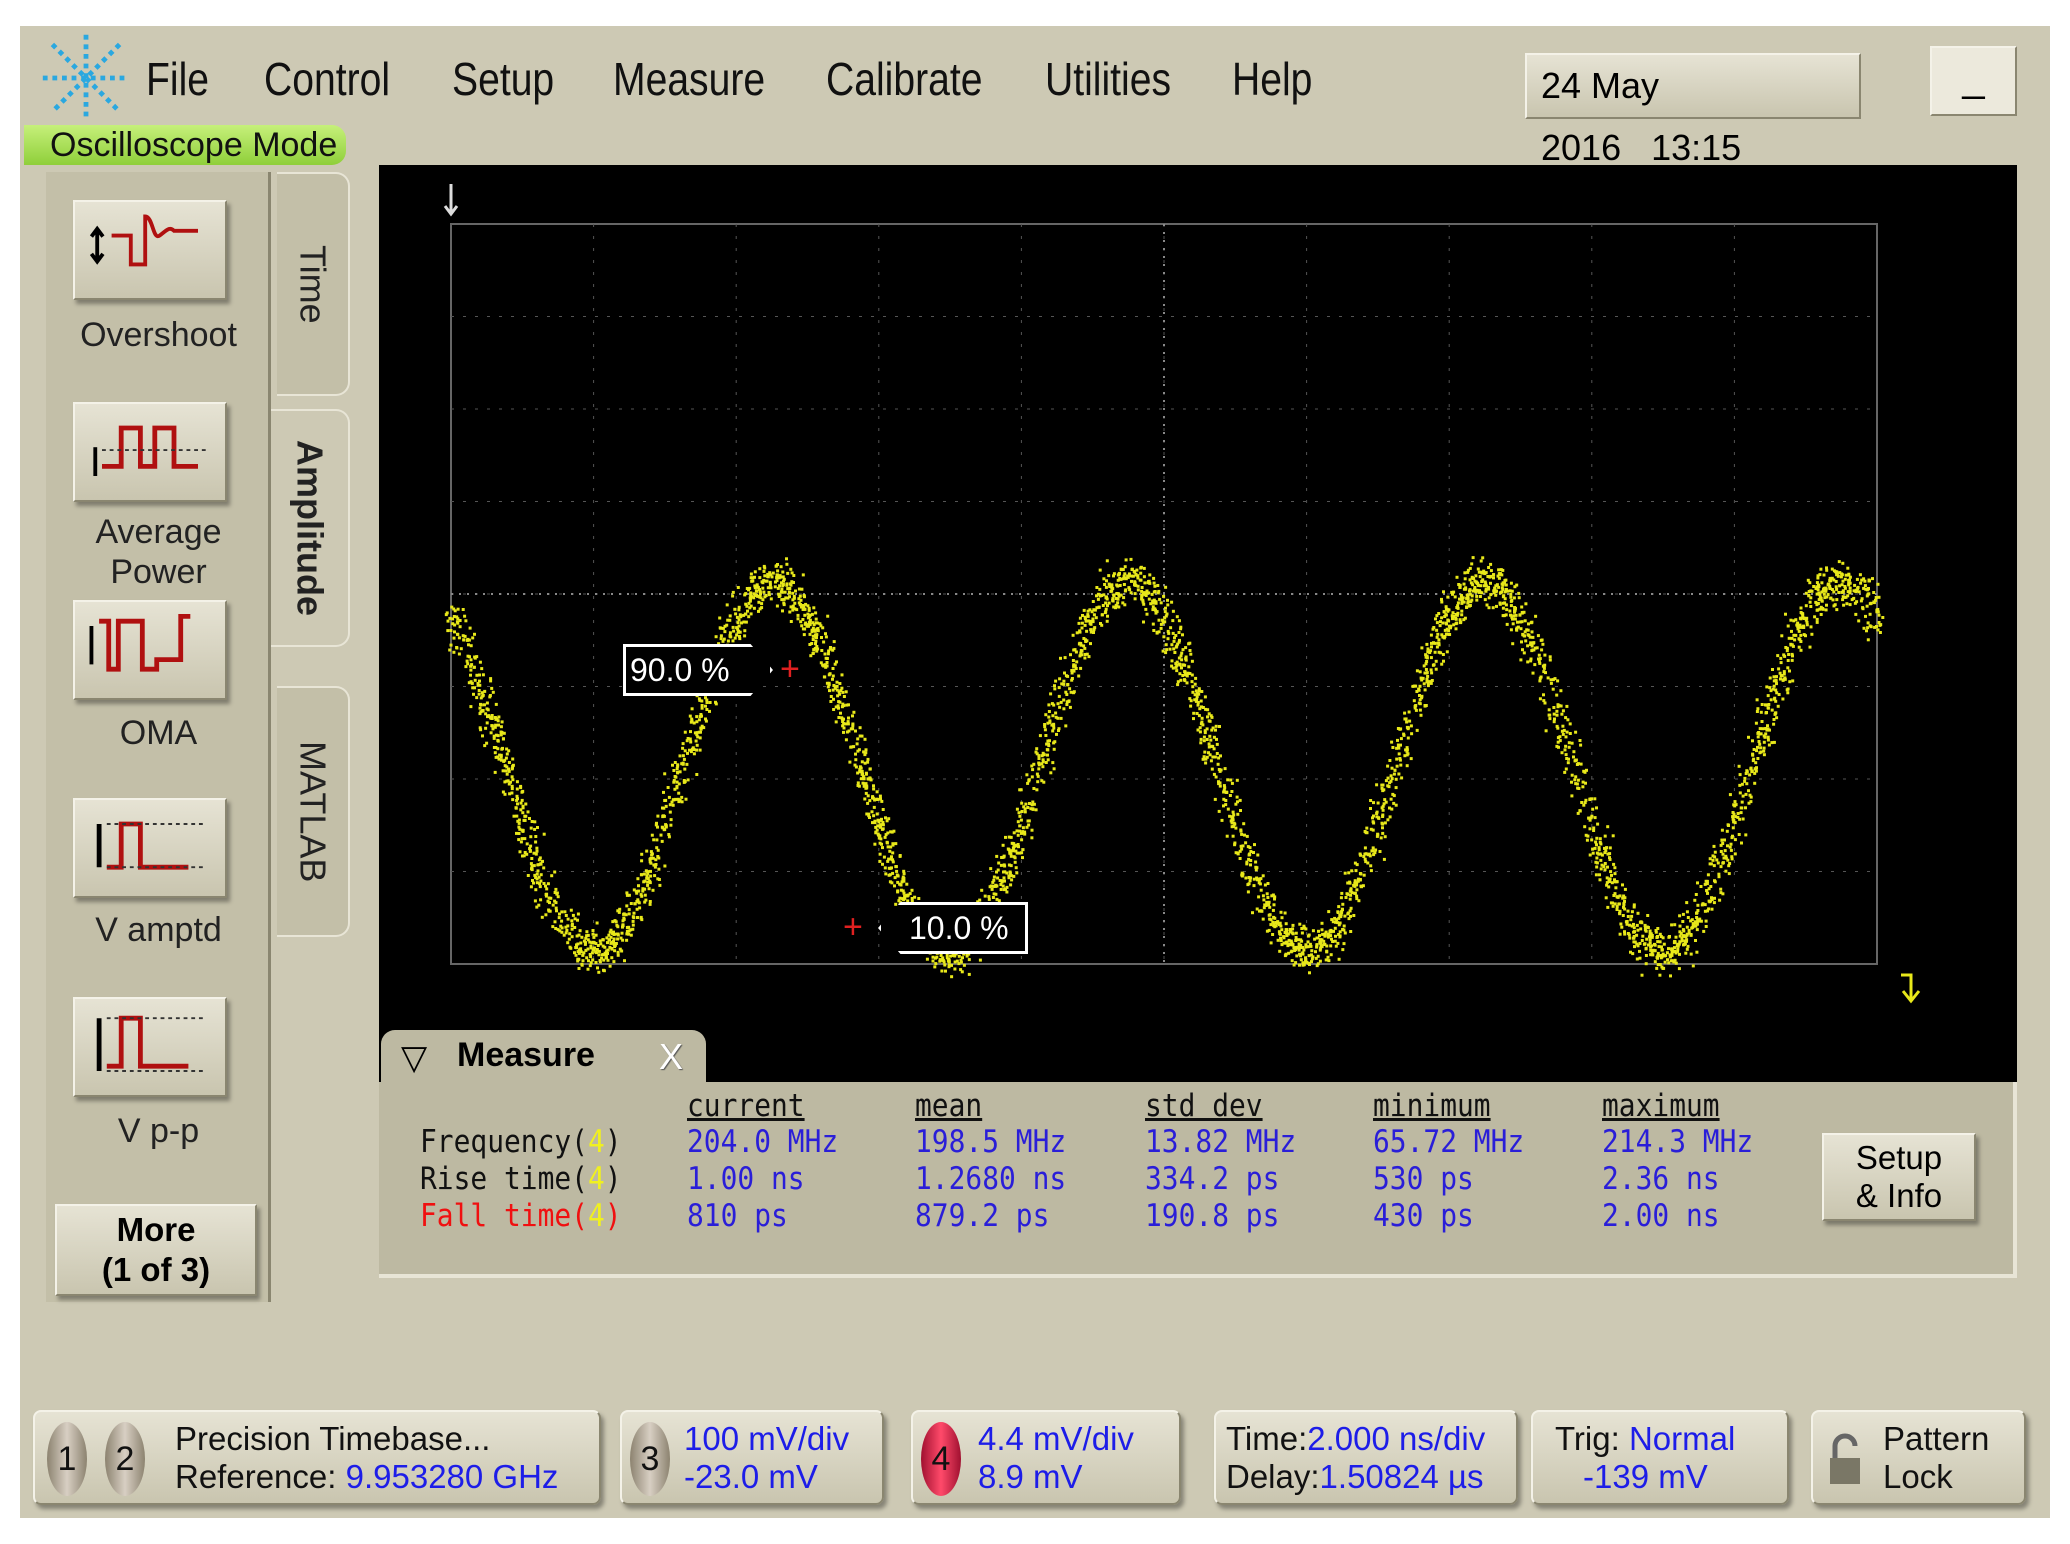 Image resolution: width=2070 pixels, height=1544 pixels. Describe the element at coordinates (503, 79) in the screenshot. I see `menu-setup: Setup` at that location.